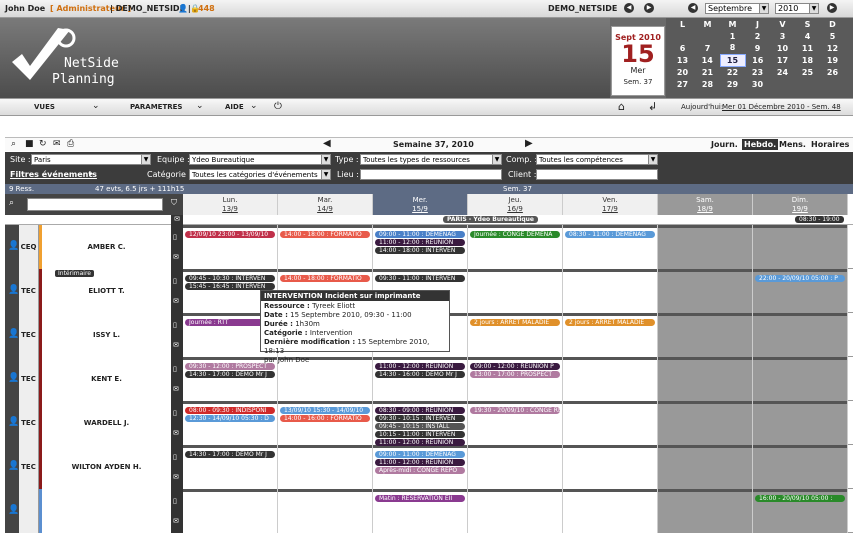 Image resolution: width=853 pixels, height=533 pixels. What do you see at coordinates (420, 374) in the screenshot?
I see `event-chip: 14:30 - 16:00 : DEMO Mr J` at bounding box center [420, 374].